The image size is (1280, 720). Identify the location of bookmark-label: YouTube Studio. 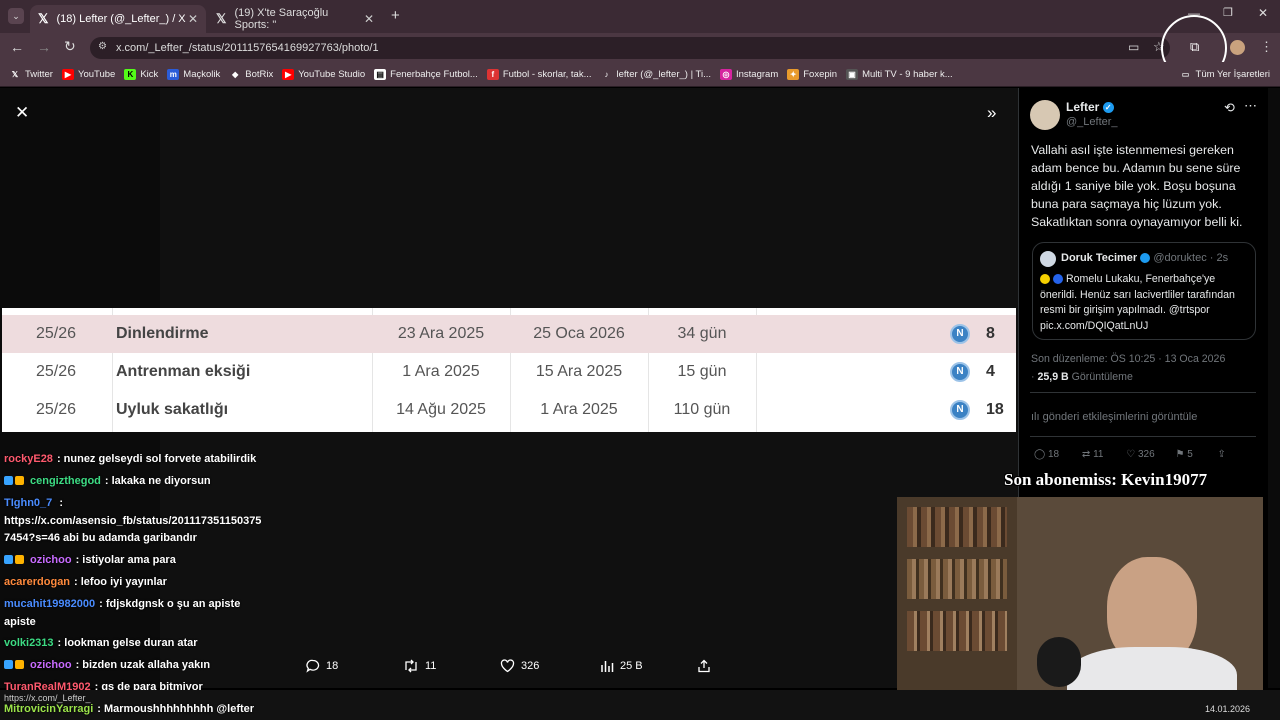
(332, 74).